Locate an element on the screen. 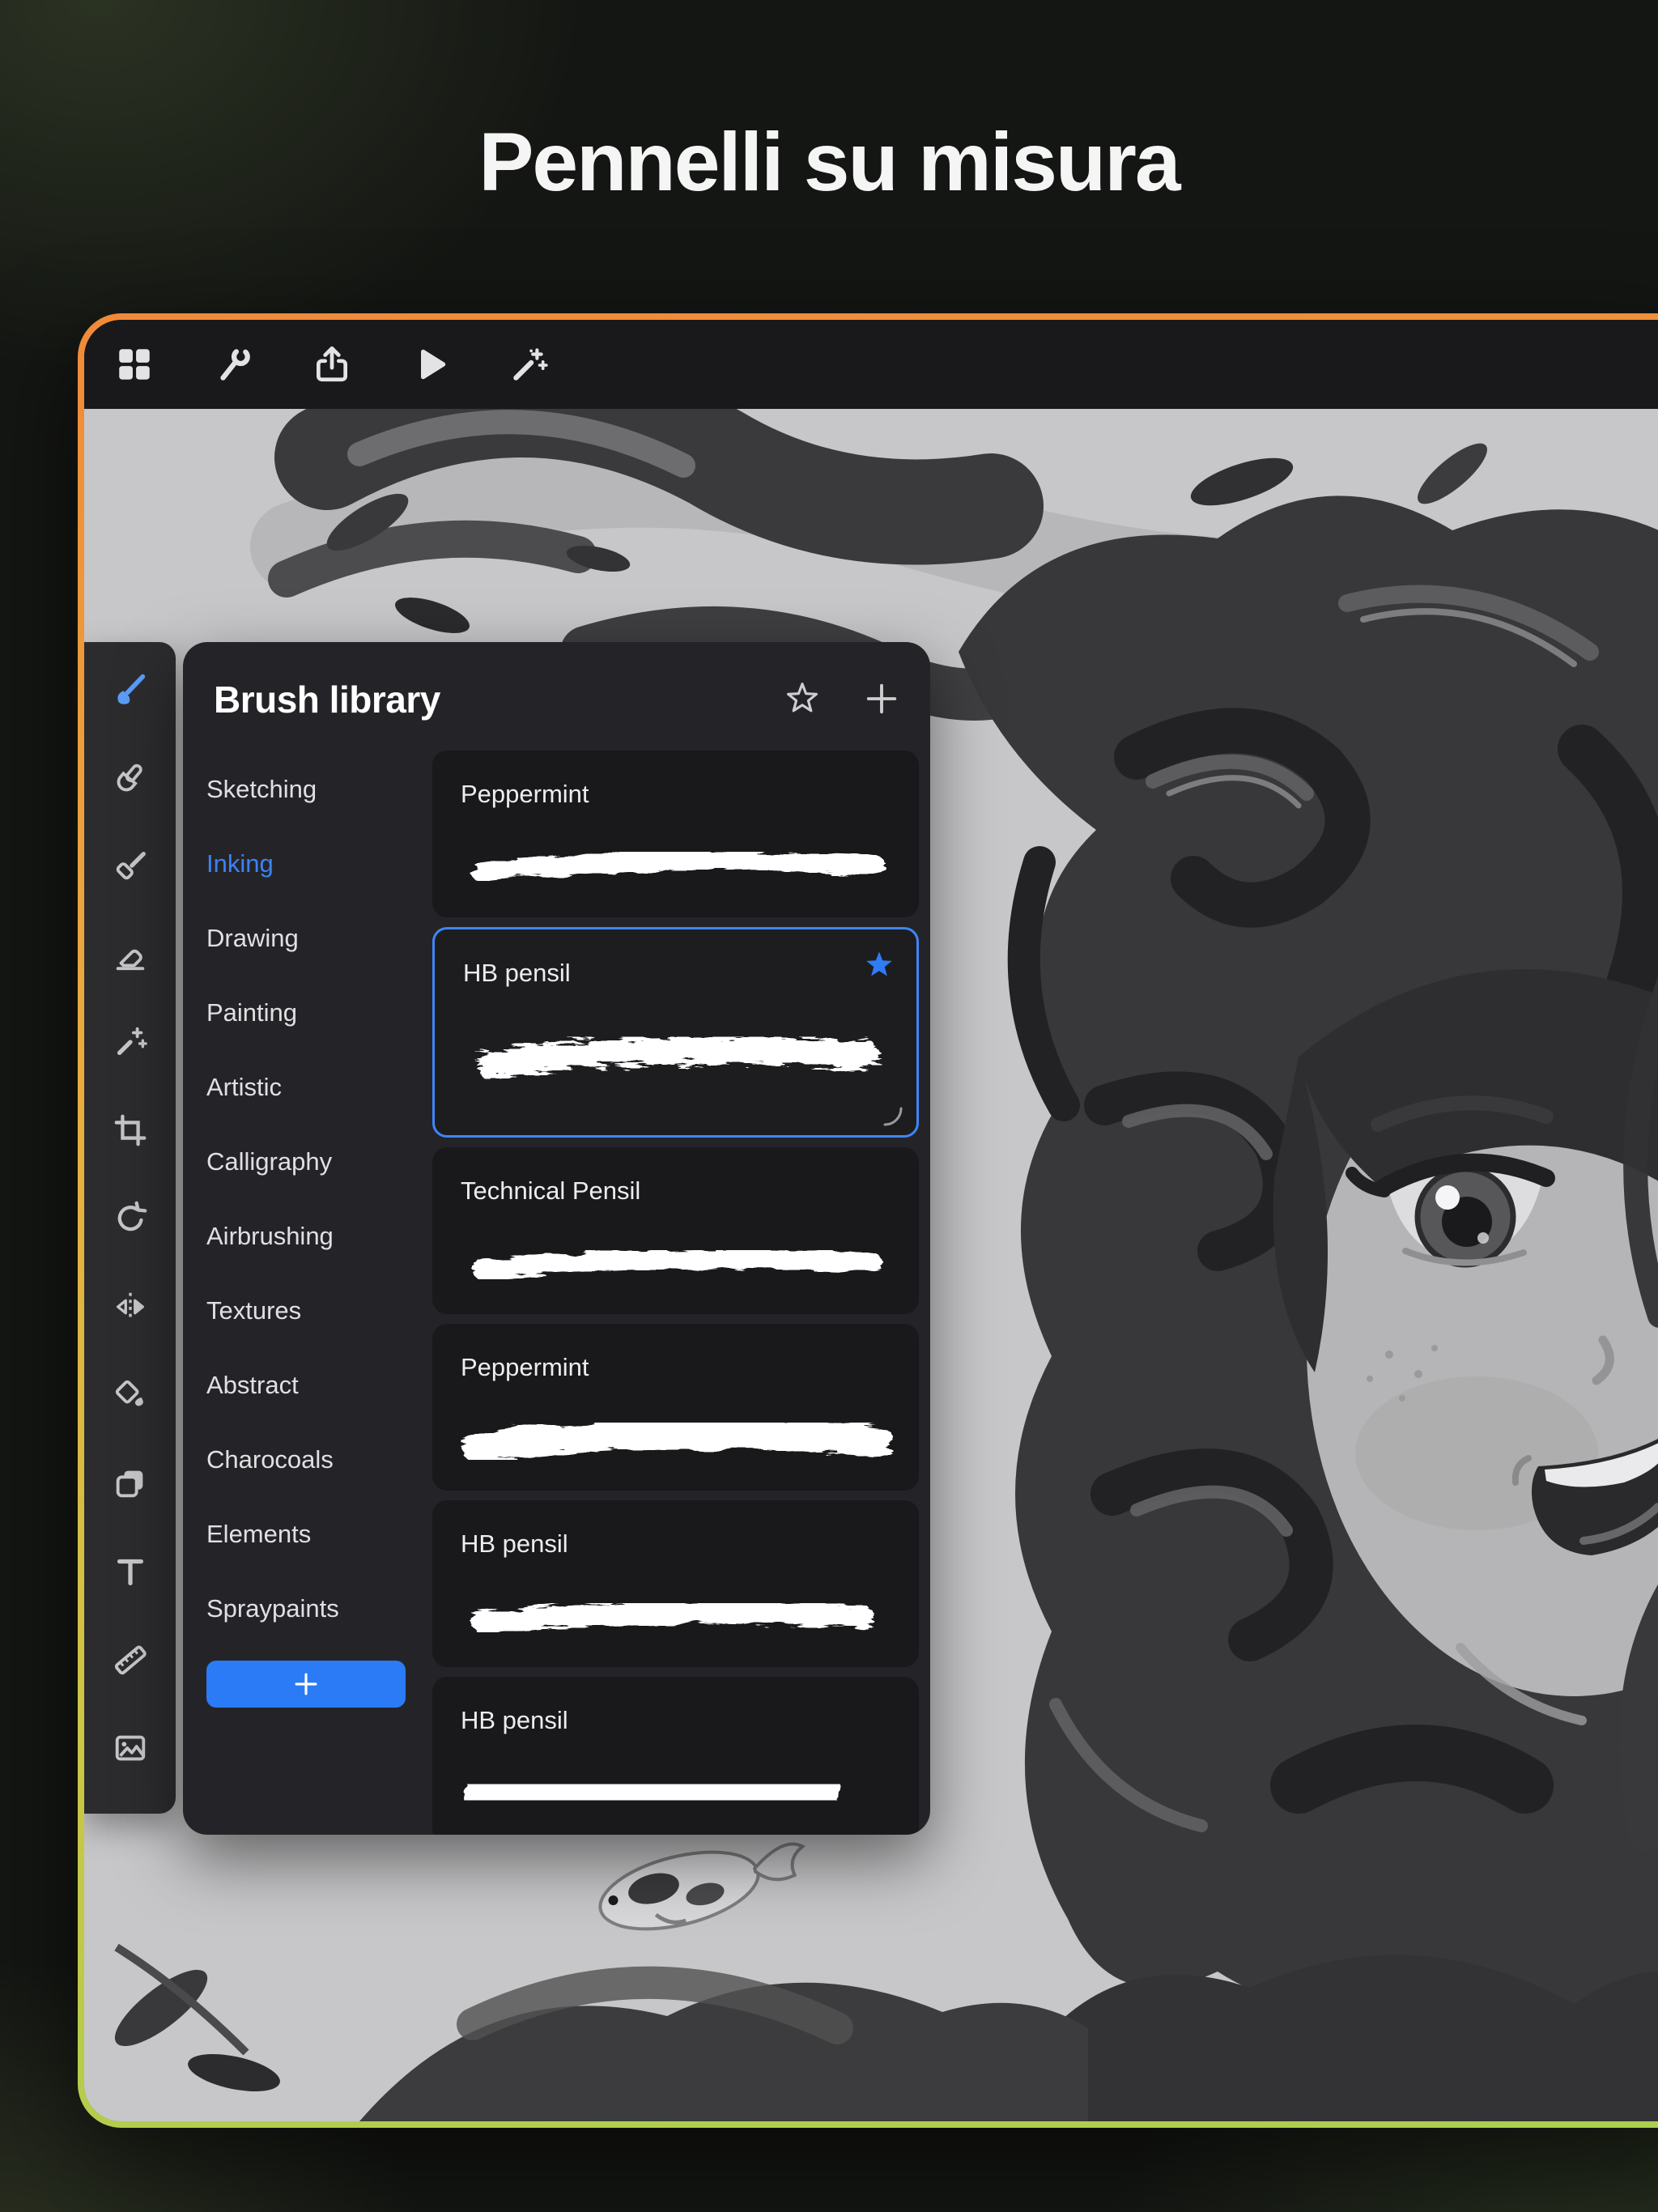 This screenshot has width=1658, height=2212. layers-icon is located at coordinates (129, 1484).